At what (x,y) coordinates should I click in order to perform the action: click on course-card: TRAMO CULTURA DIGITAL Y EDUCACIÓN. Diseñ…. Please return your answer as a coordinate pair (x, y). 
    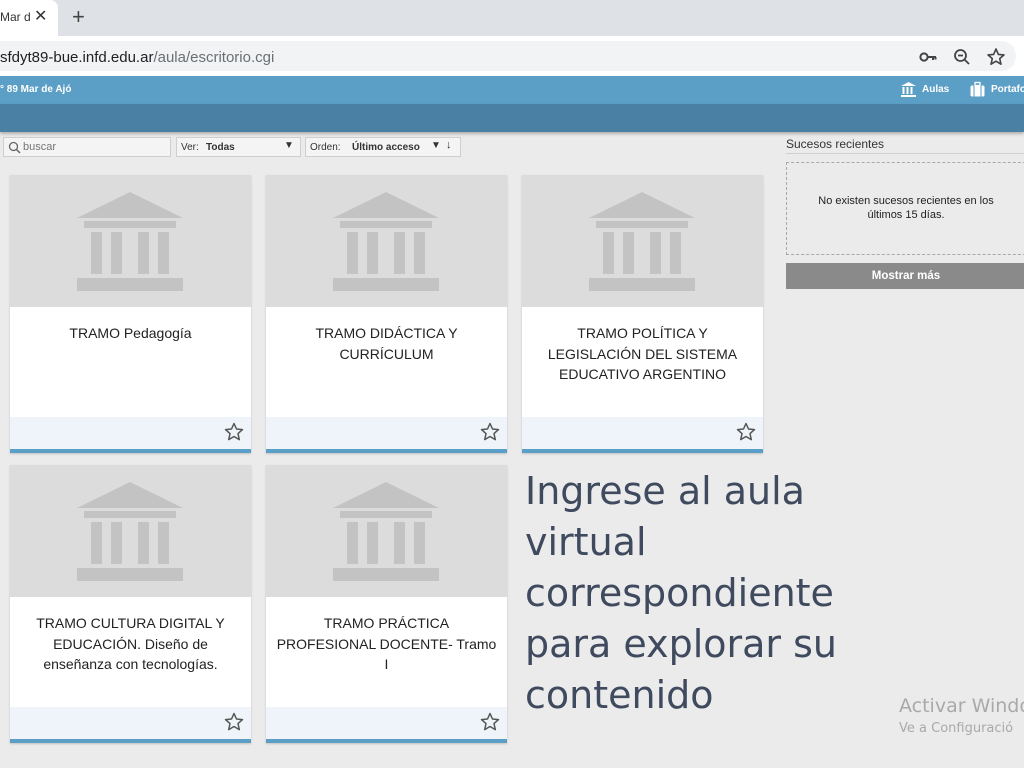
    Looking at the image, I should click on (130, 604).